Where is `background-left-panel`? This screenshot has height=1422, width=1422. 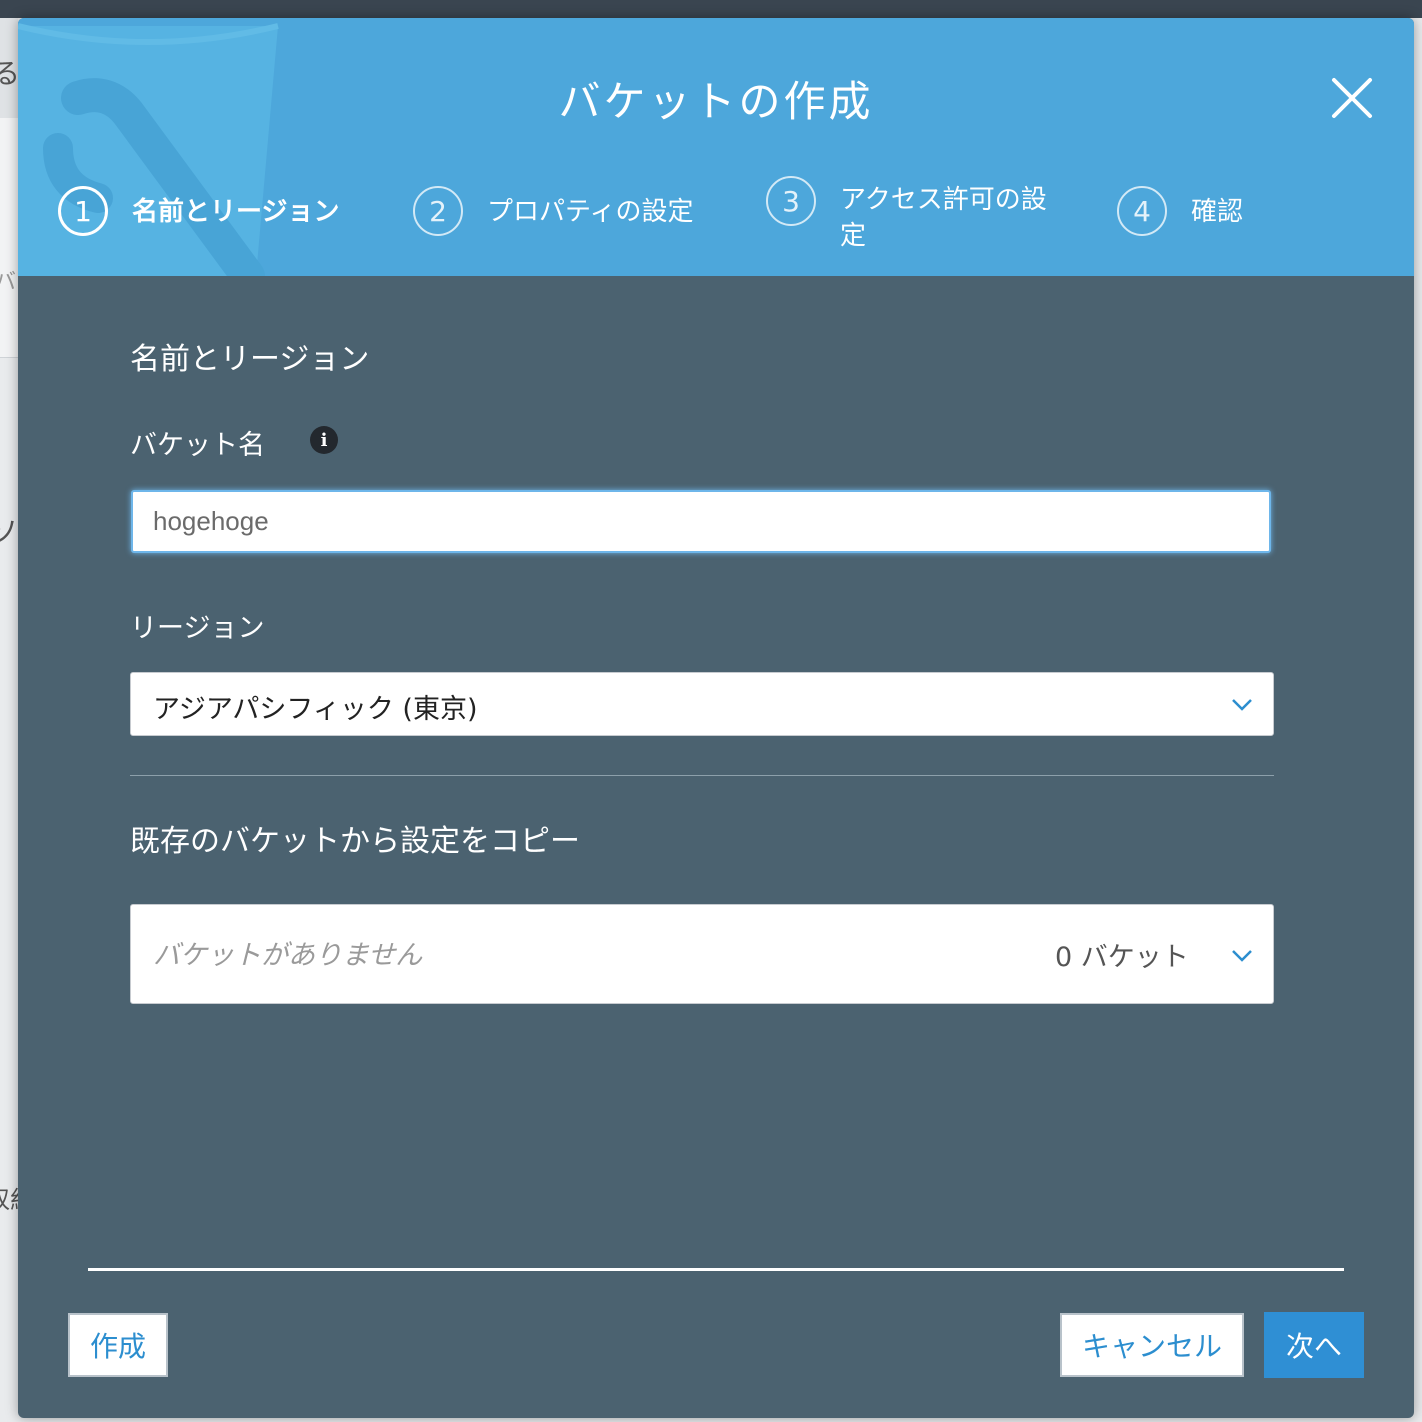 background-left-panel is located at coordinates (9, 238).